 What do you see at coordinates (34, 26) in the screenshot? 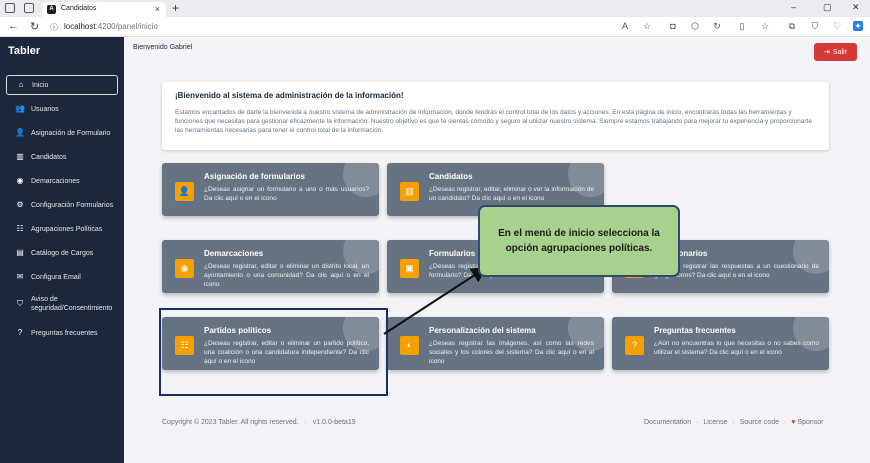
I see `reload-icon: ↻` at bounding box center [34, 26].